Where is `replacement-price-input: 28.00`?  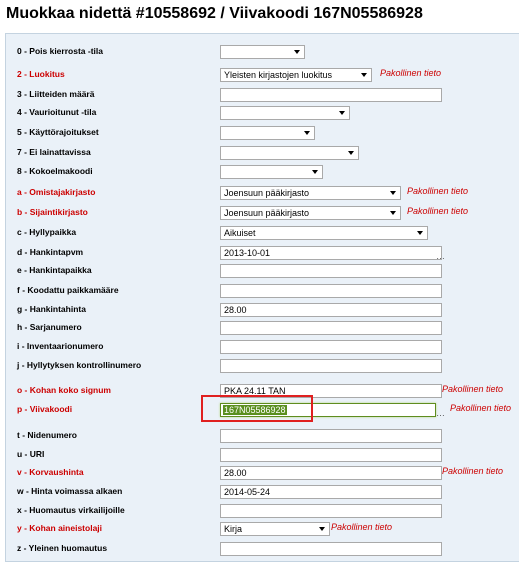
replacement-price-input: 28.00 is located at coordinates (331, 473).